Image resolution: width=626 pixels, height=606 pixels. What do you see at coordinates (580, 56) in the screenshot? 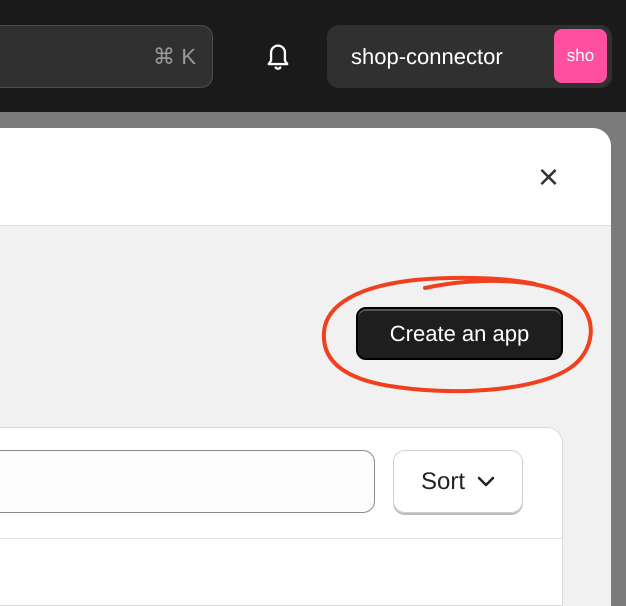
I see `store-avatar: sho` at bounding box center [580, 56].